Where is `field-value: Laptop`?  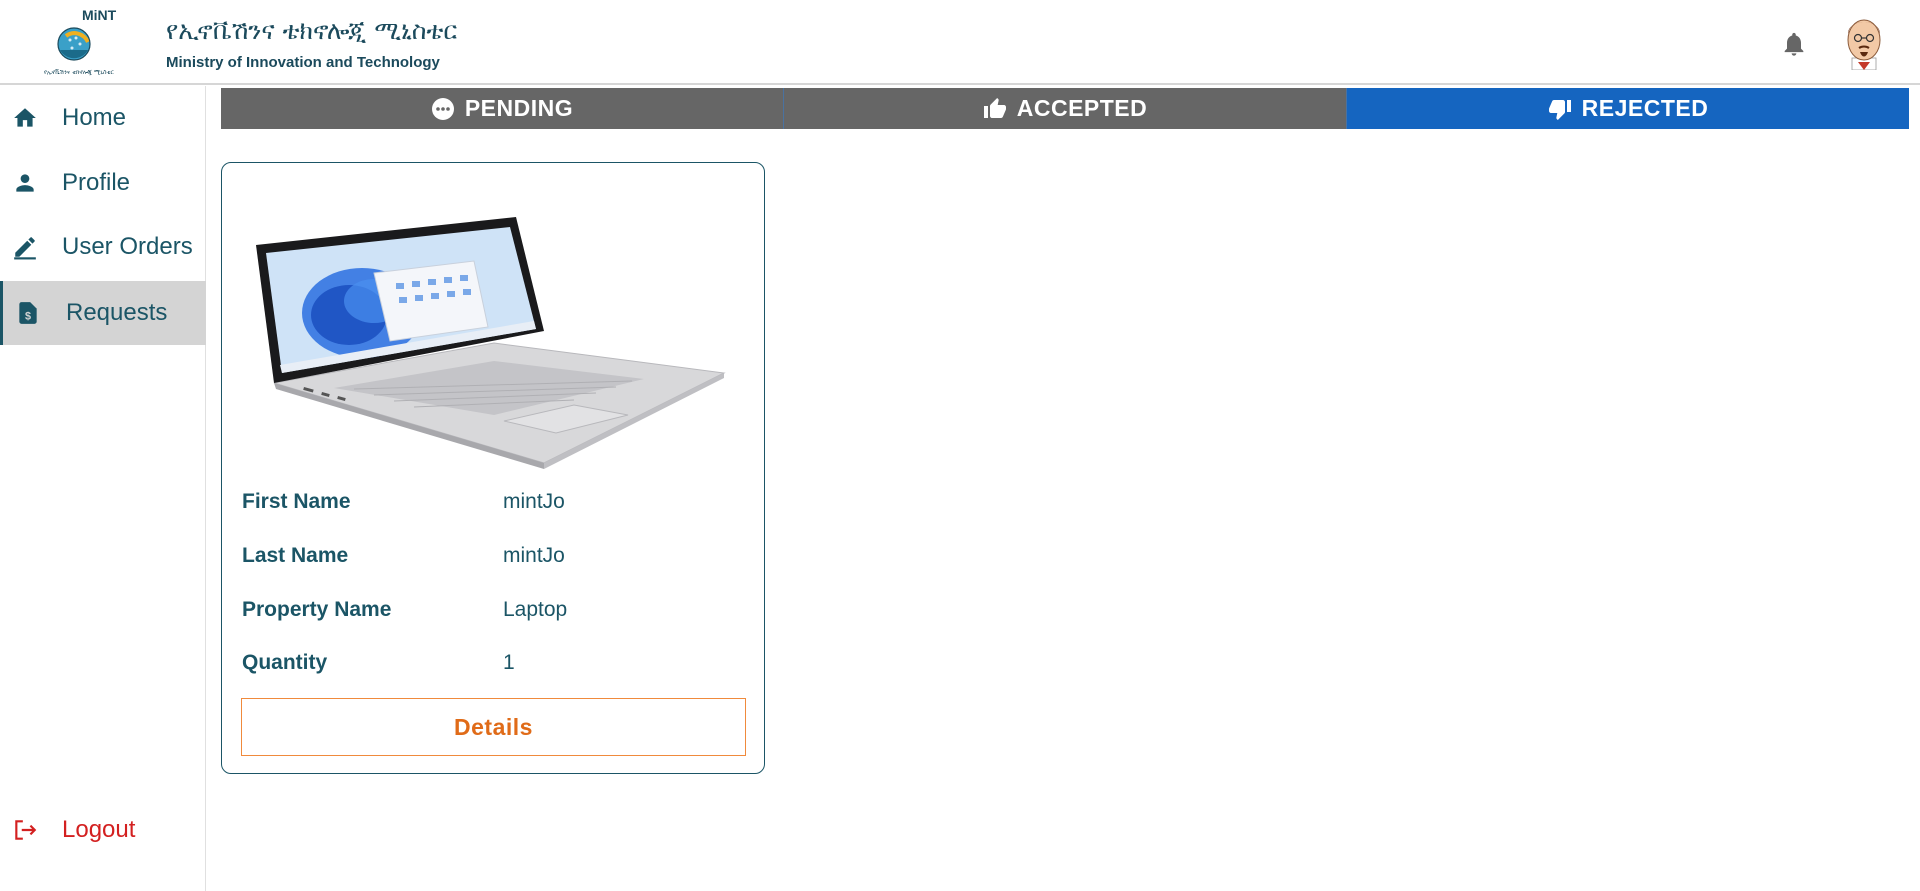 field-value: Laptop is located at coordinates (535, 609).